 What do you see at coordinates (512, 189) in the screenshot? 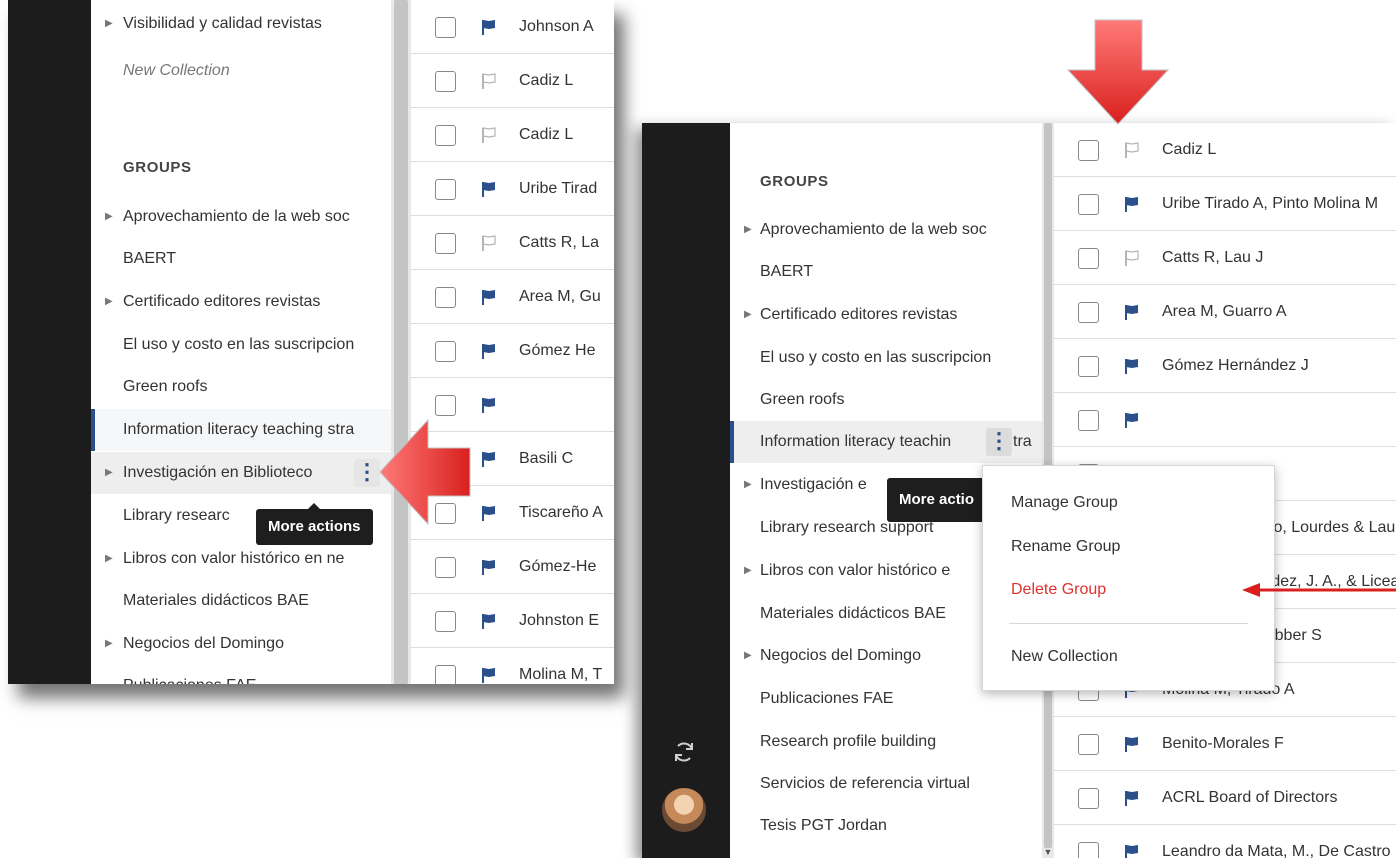
I see `list-item: Uribe Tirad` at bounding box center [512, 189].